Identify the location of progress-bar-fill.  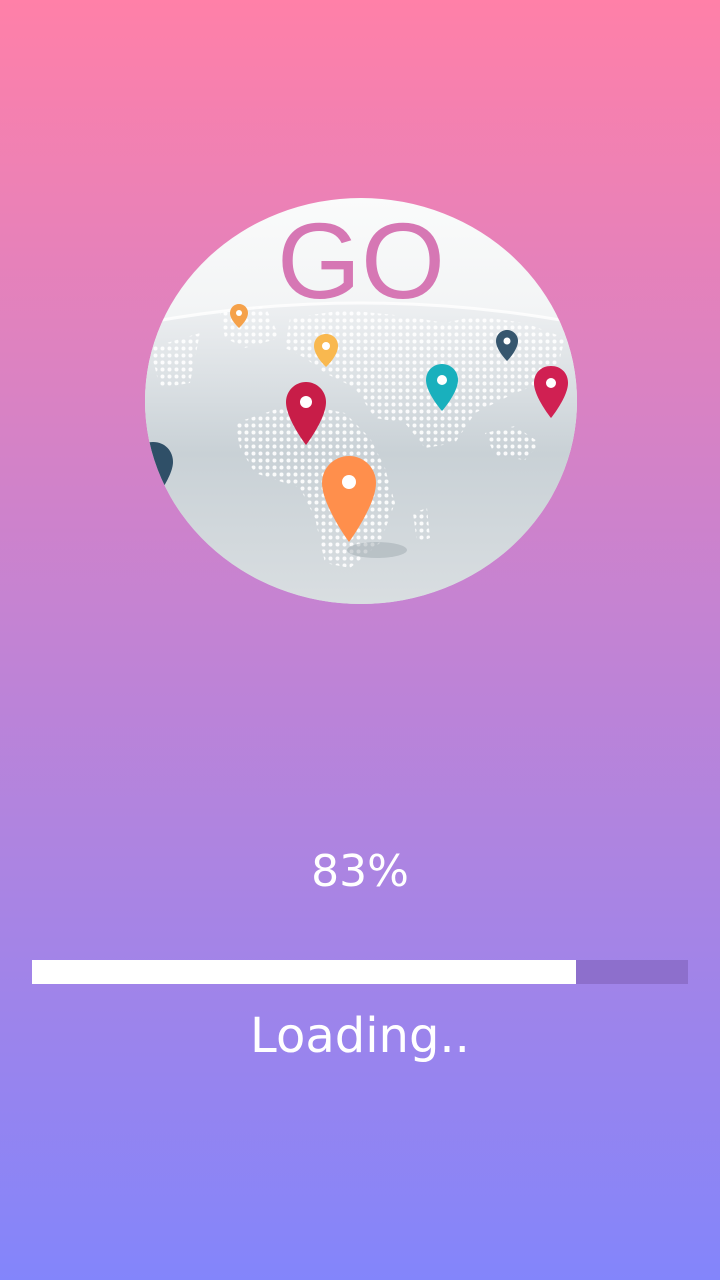
(304, 972).